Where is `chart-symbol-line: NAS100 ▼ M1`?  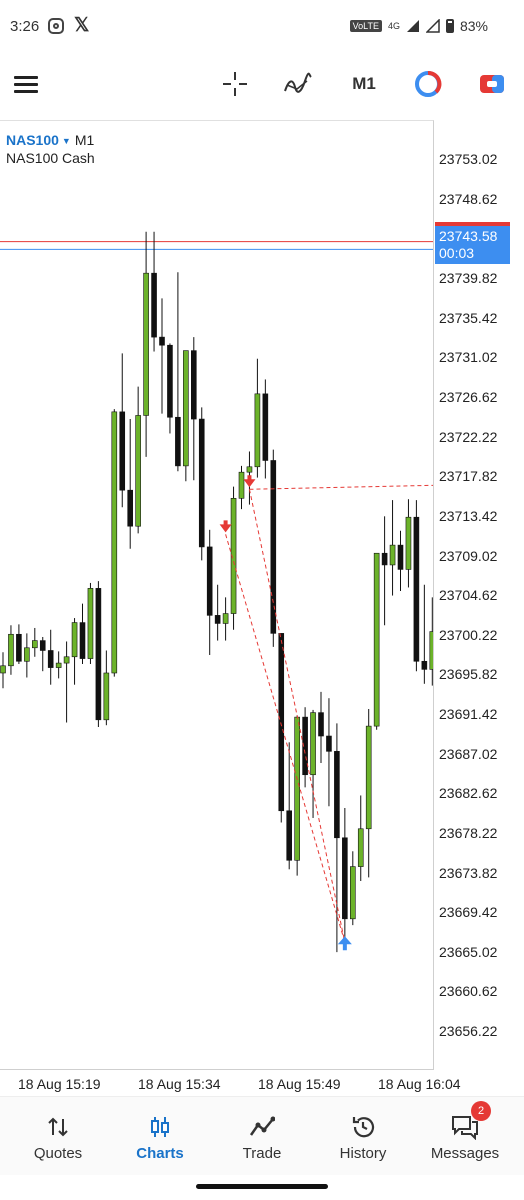 chart-symbol-line: NAS100 ▼ M1 is located at coordinates (50, 140).